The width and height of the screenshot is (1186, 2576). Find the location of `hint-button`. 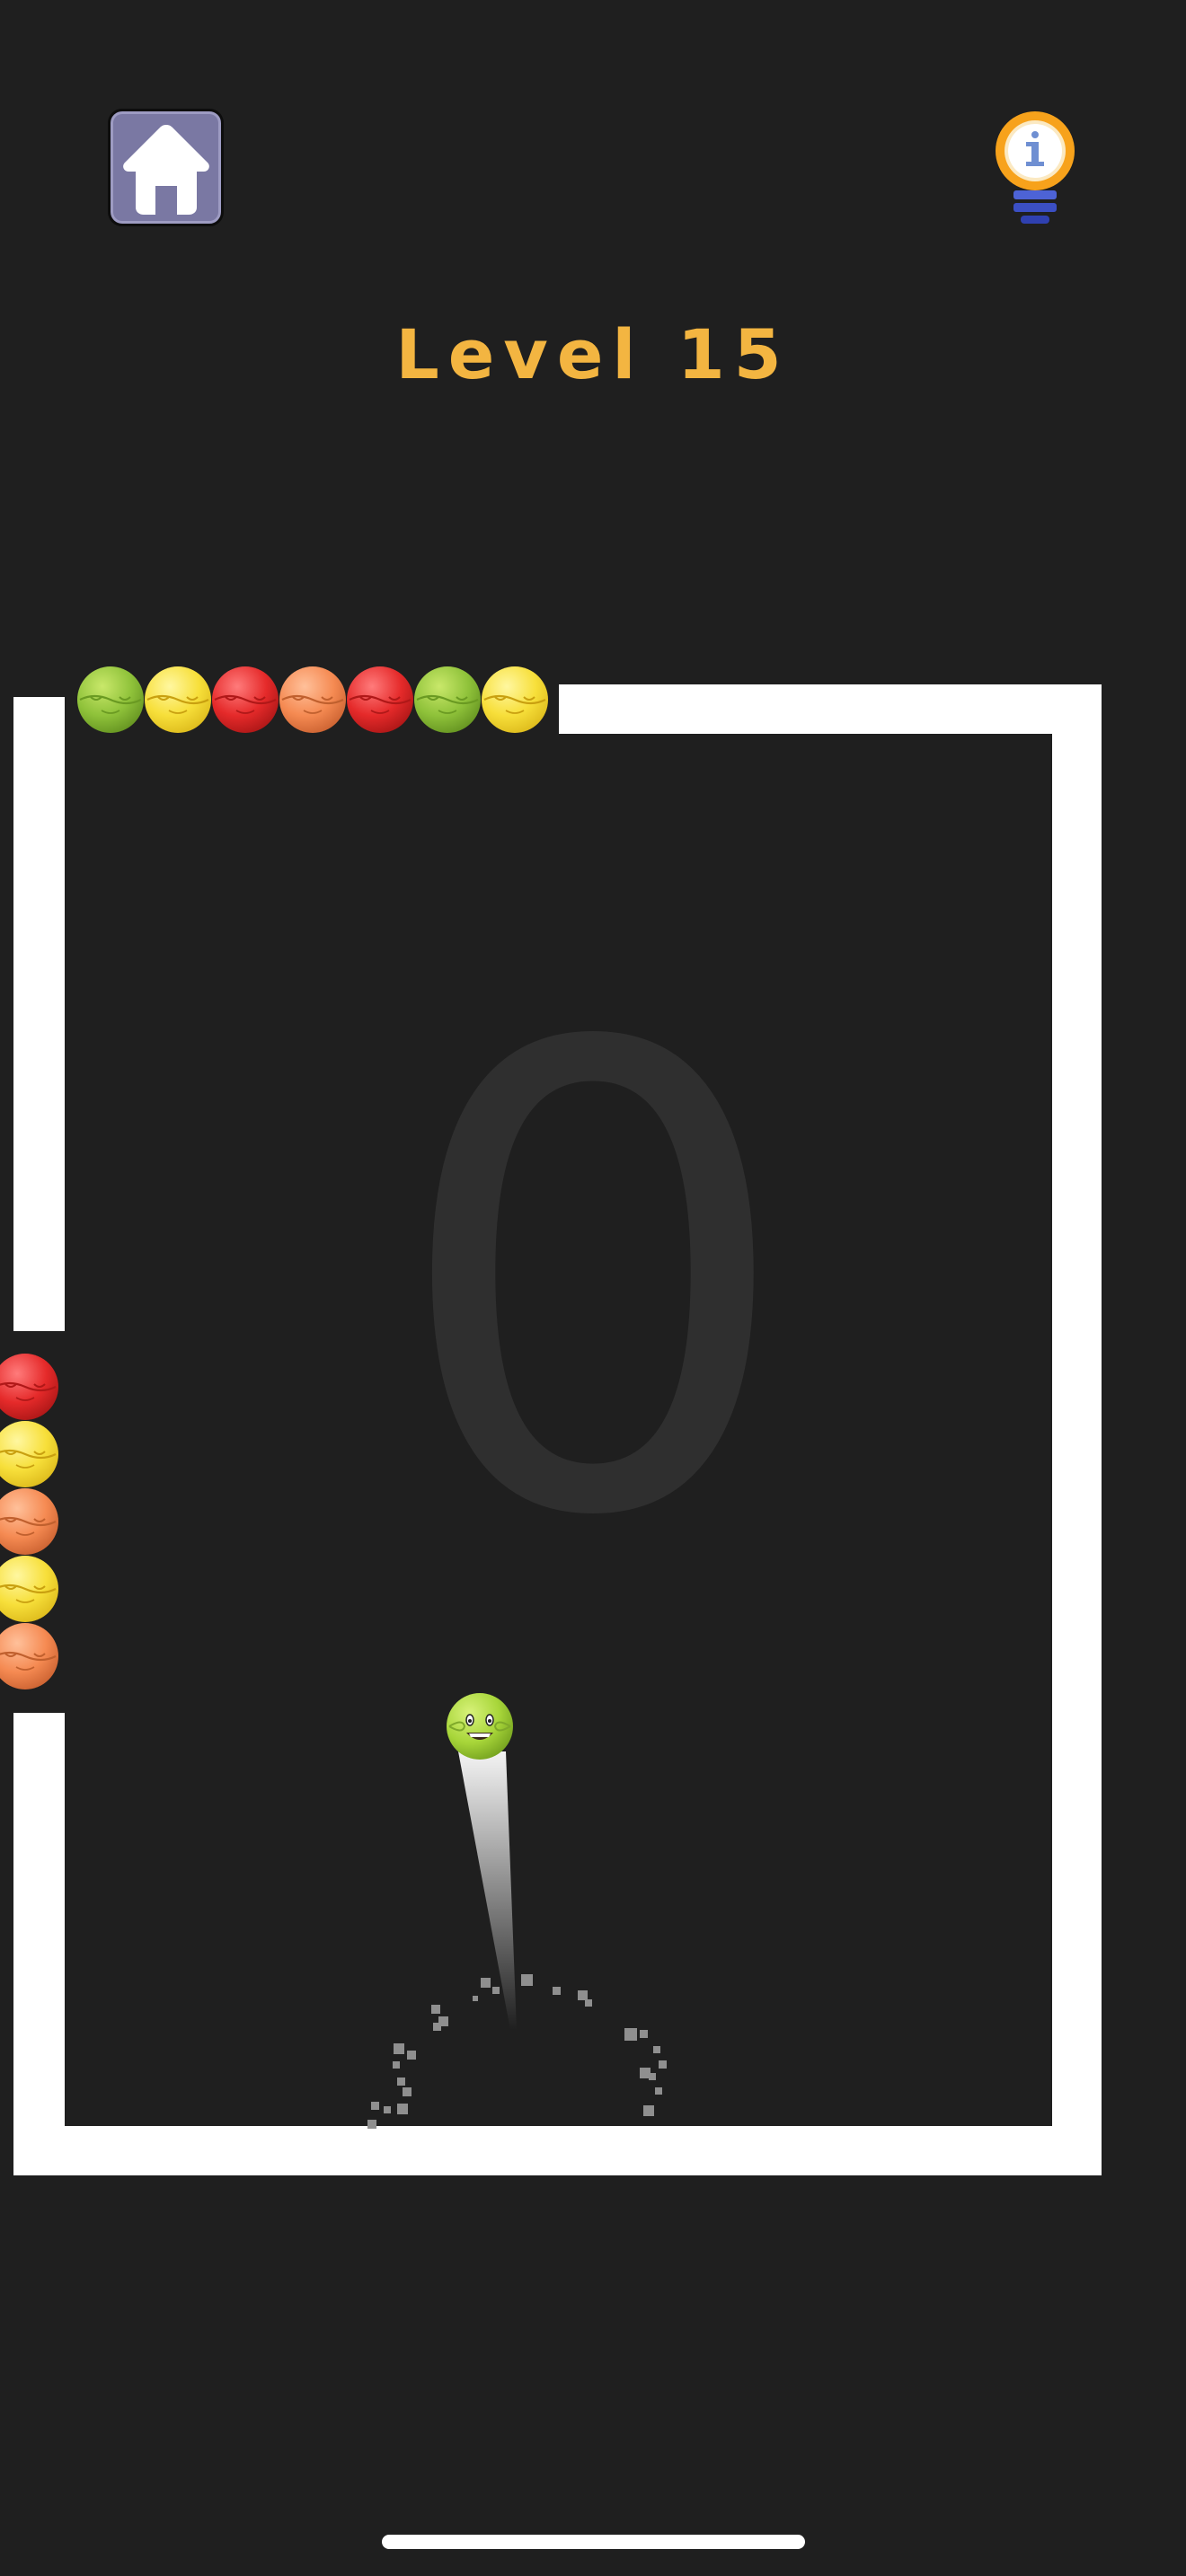

hint-button is located at coordinates (1035, 168).